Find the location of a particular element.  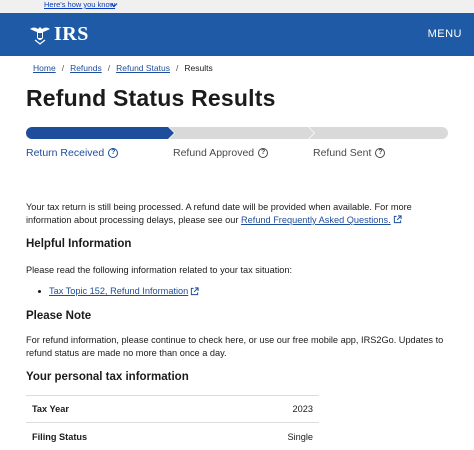

step-label: Return Received is located at coordinates (65, 153).